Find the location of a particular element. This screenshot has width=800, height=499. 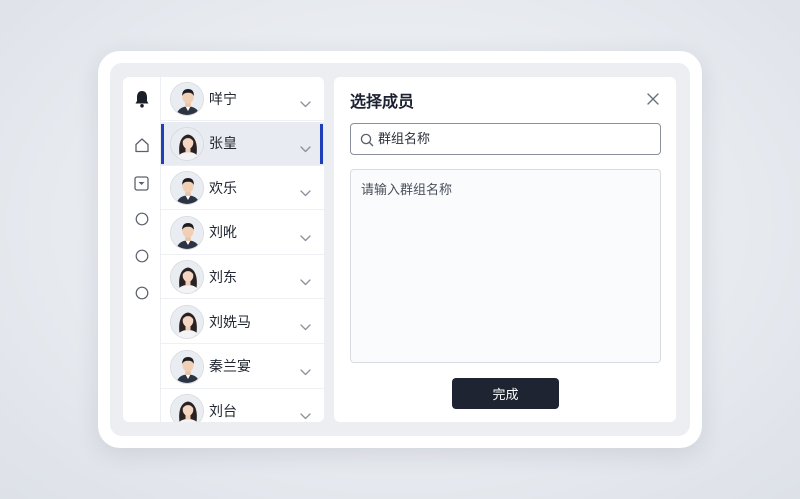

search-input is located at coordinates (513, 139).